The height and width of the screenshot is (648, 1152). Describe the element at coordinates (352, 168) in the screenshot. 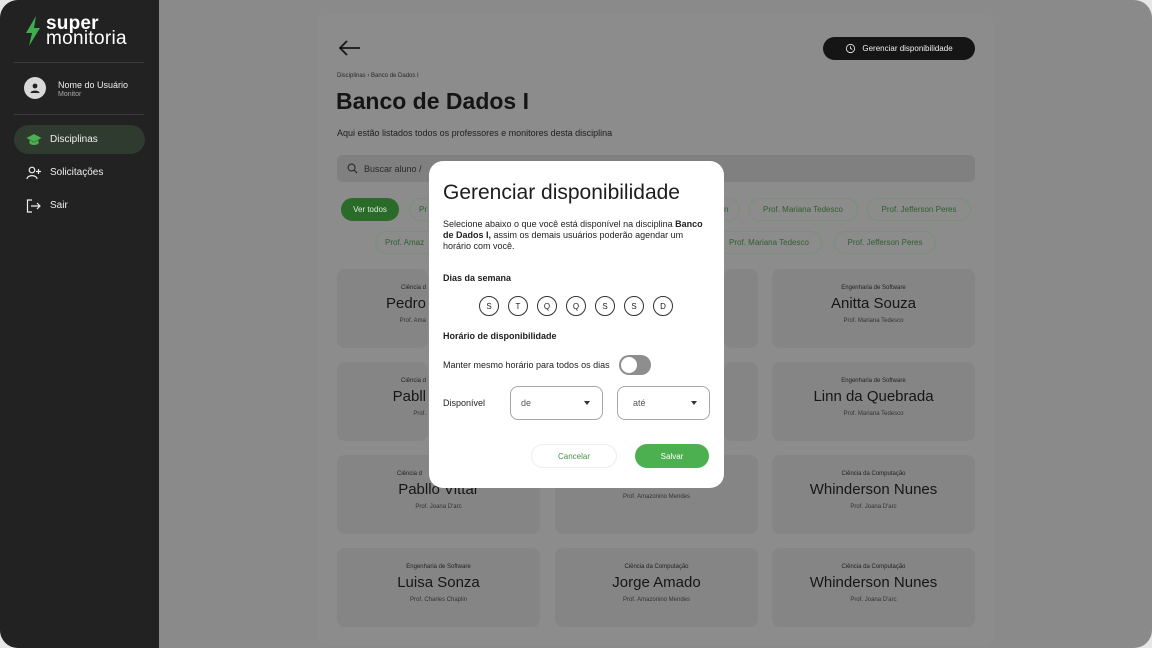

I see `search-icon` at that location.